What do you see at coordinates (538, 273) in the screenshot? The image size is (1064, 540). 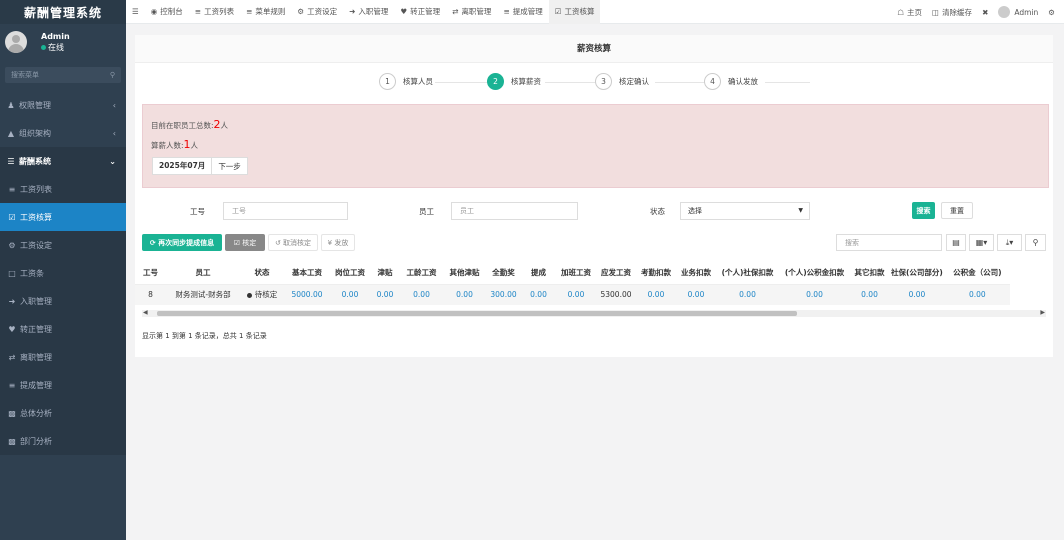 I see `column-header: 提成` at bounding box center [538, 273].